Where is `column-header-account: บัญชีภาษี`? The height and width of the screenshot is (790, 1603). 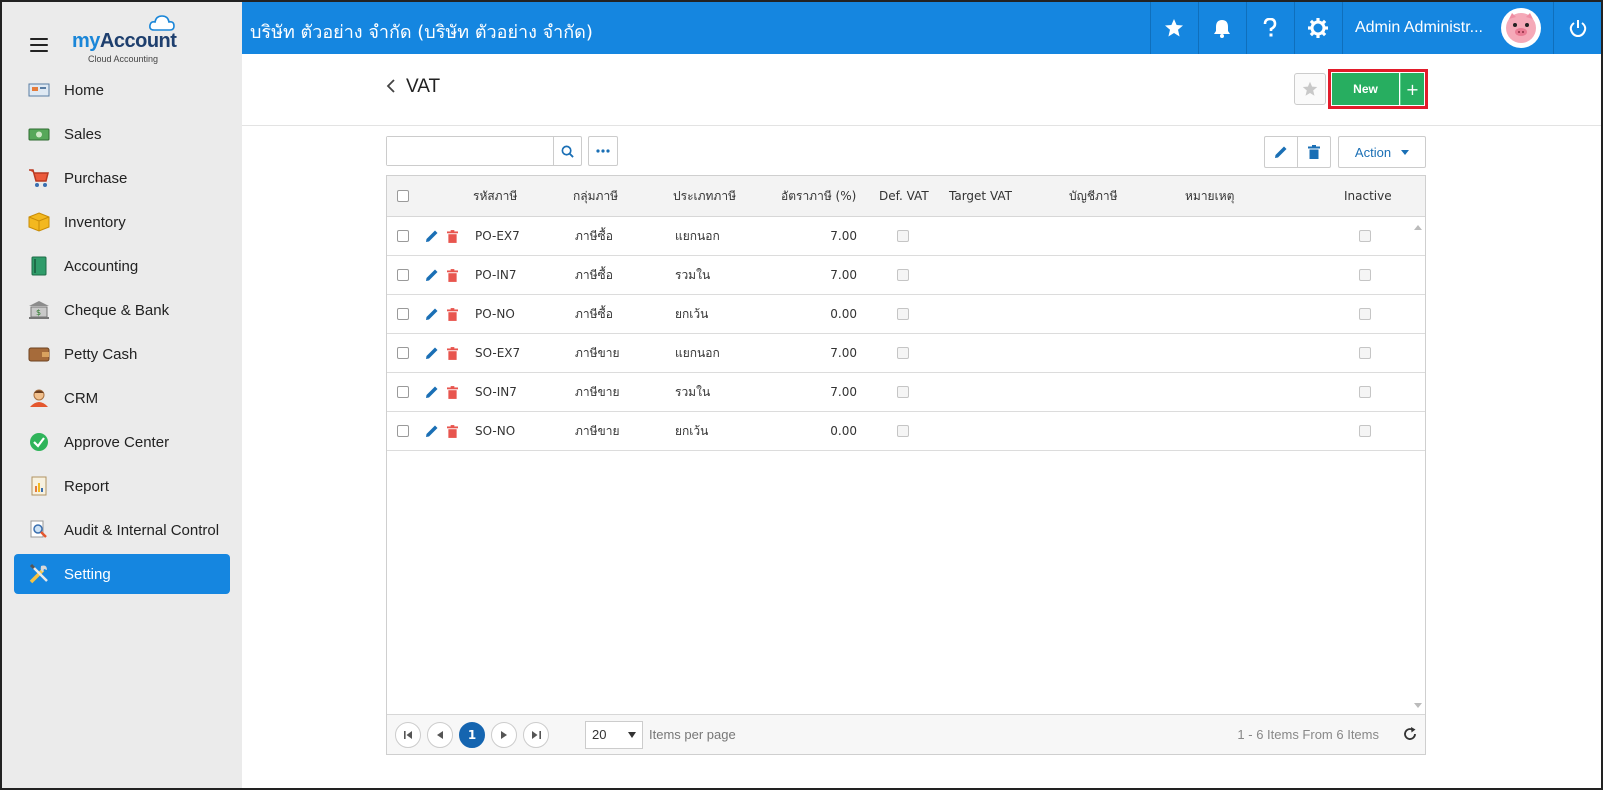
column-header-account: บัญชีภาษี is located at coordinates (1093, 196).